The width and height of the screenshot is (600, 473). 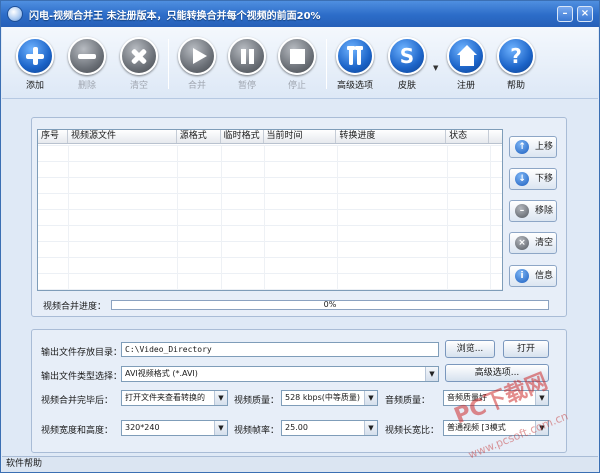 What do you see at coordinates (246, 86) in the screenshot?
I see `pause-label: 暂停` at bounding box center [246, 86].